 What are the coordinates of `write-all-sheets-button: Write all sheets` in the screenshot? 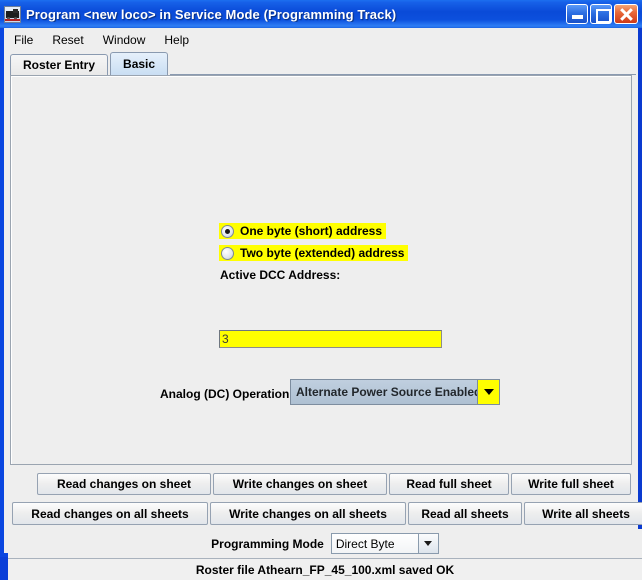 It's located at (583, 513).